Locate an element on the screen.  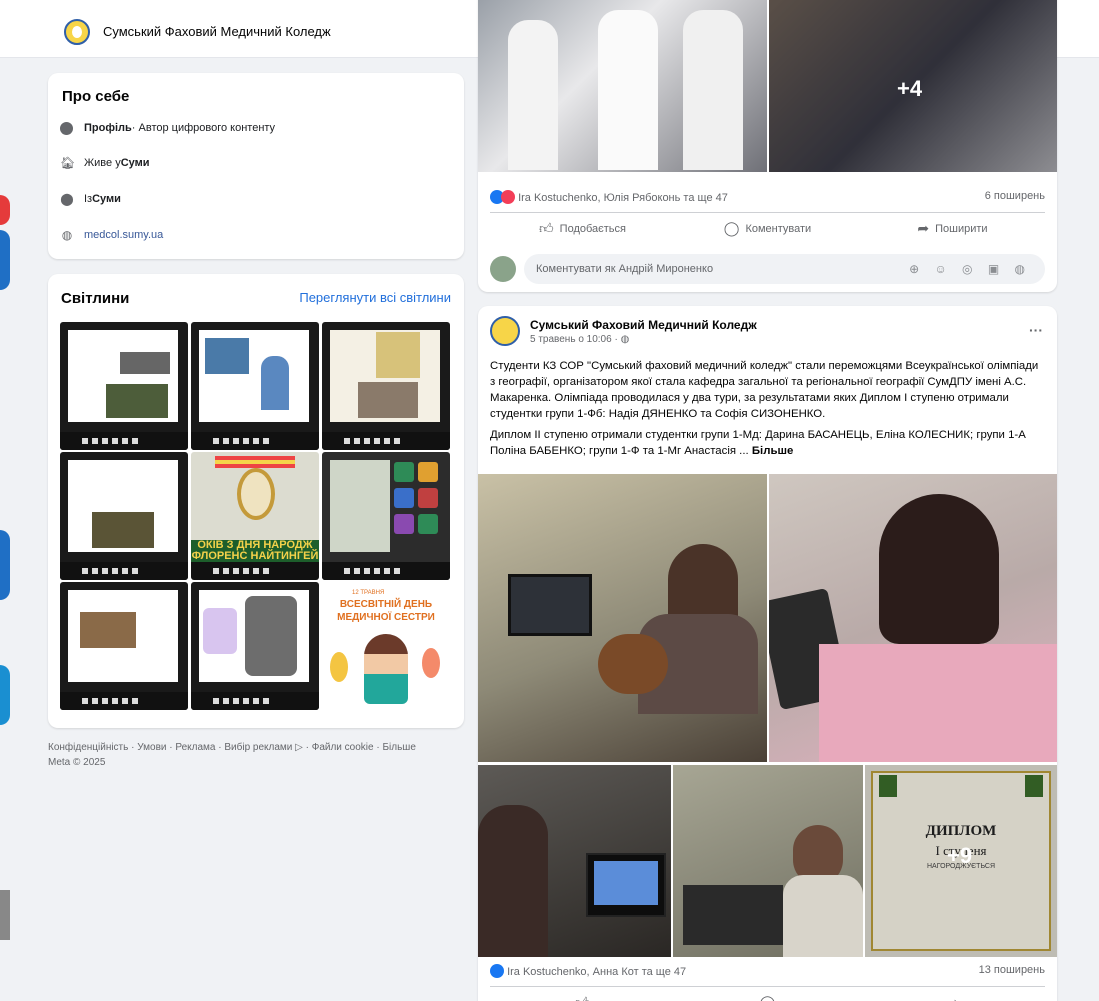
page-logo-avatar is located at coordinates (77, 32).